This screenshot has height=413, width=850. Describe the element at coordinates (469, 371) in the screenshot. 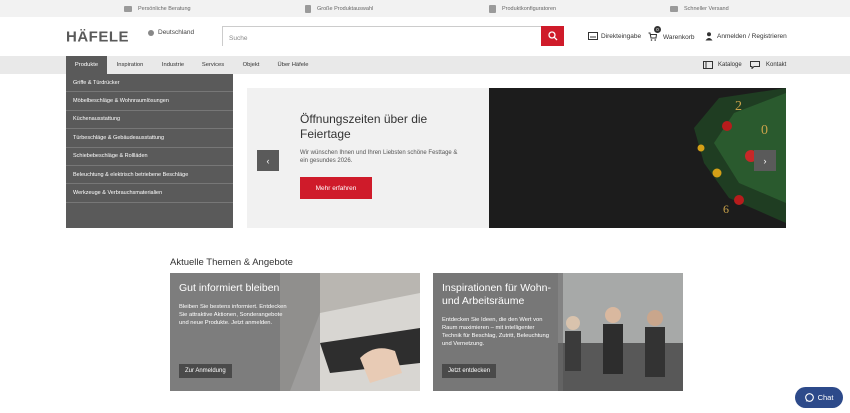

I see `inspiration-button: Jetzt entdecken` at that location.